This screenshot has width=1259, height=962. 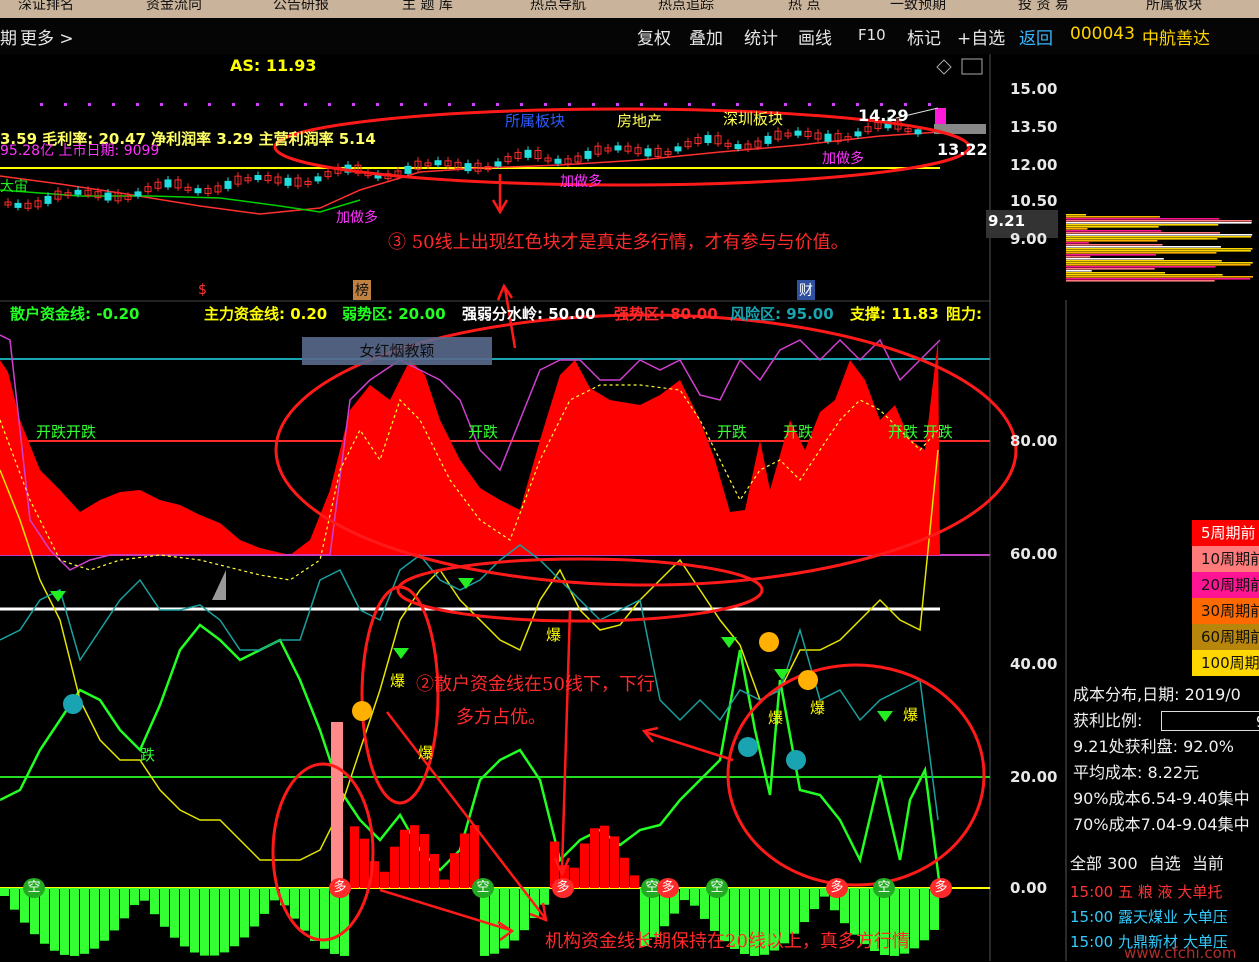 I want to click on sector-tag: 深圳板块, so click(x=753, y=118).